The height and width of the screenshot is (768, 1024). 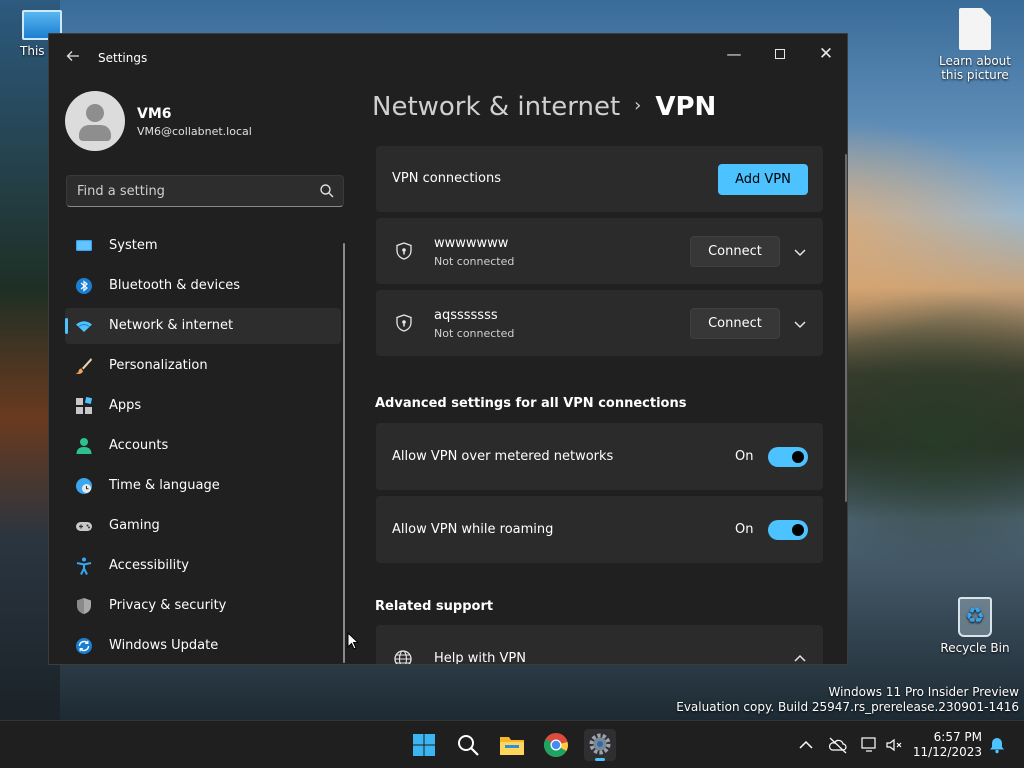 What do you see at coordinates (203, 566) in the screenshot?
I see `sidebar-item-accessibility: Accessibility` at bounding box center [203, 566].